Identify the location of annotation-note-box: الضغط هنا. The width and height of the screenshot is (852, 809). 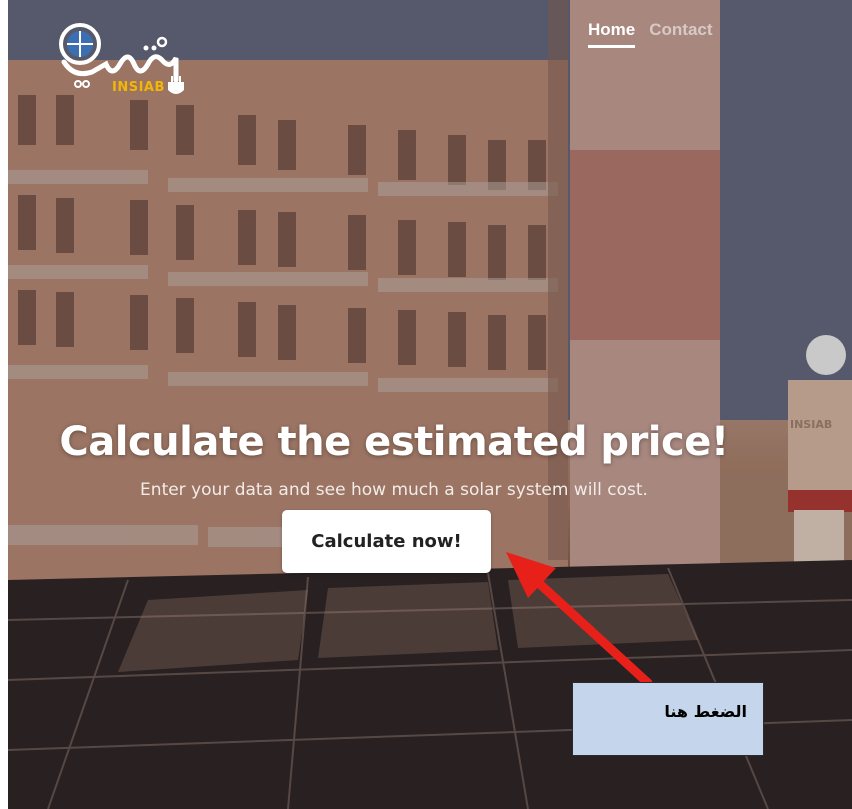
(668, 719).